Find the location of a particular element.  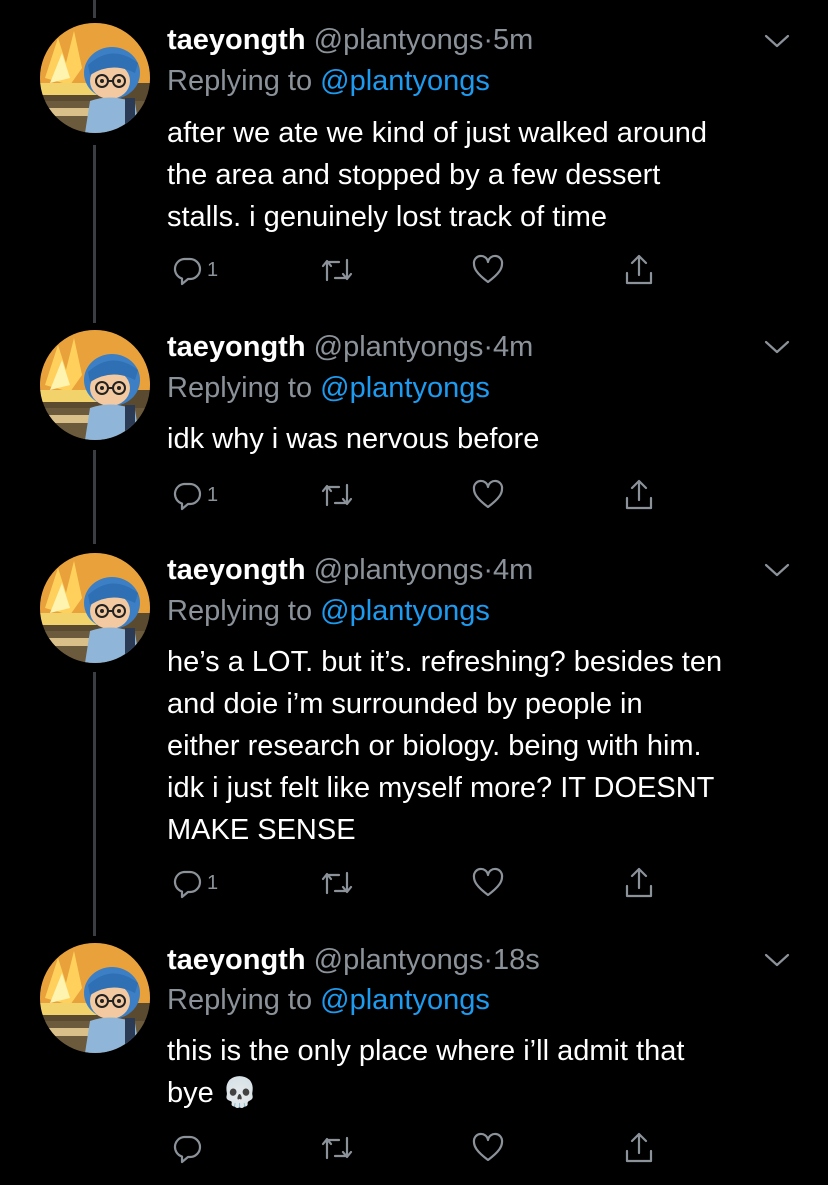

tweet-actions is located at coordinates (417, 1148).